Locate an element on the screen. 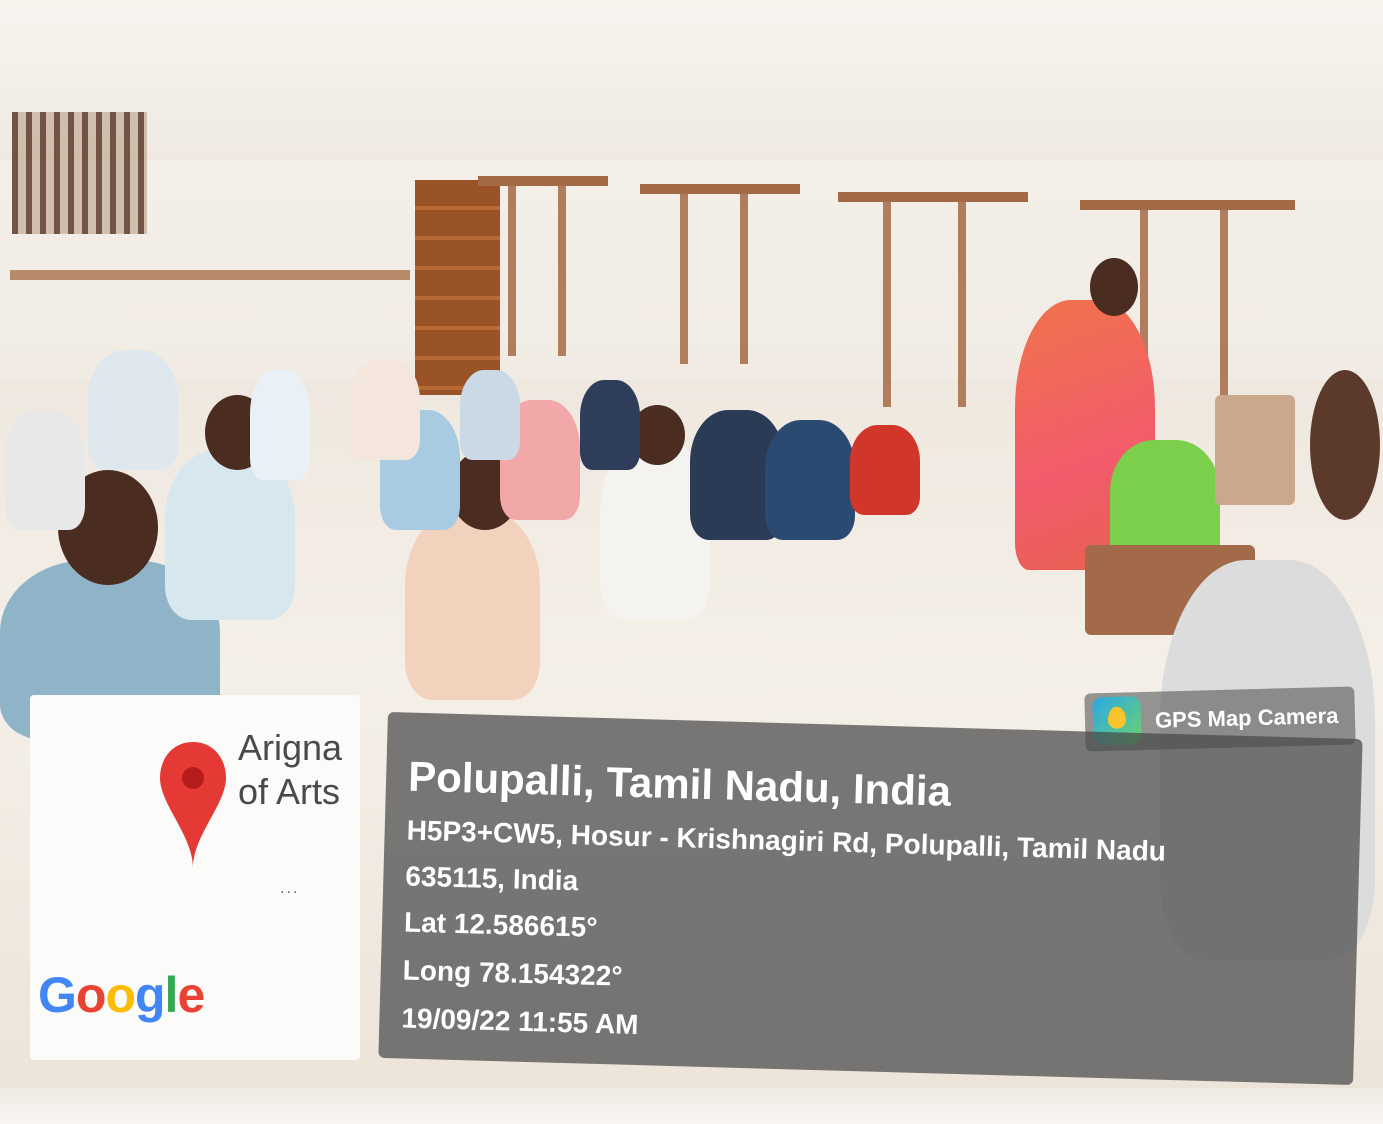 This screenshot has height=1124, width=1383. chair is located at coordinates (1255, 450).